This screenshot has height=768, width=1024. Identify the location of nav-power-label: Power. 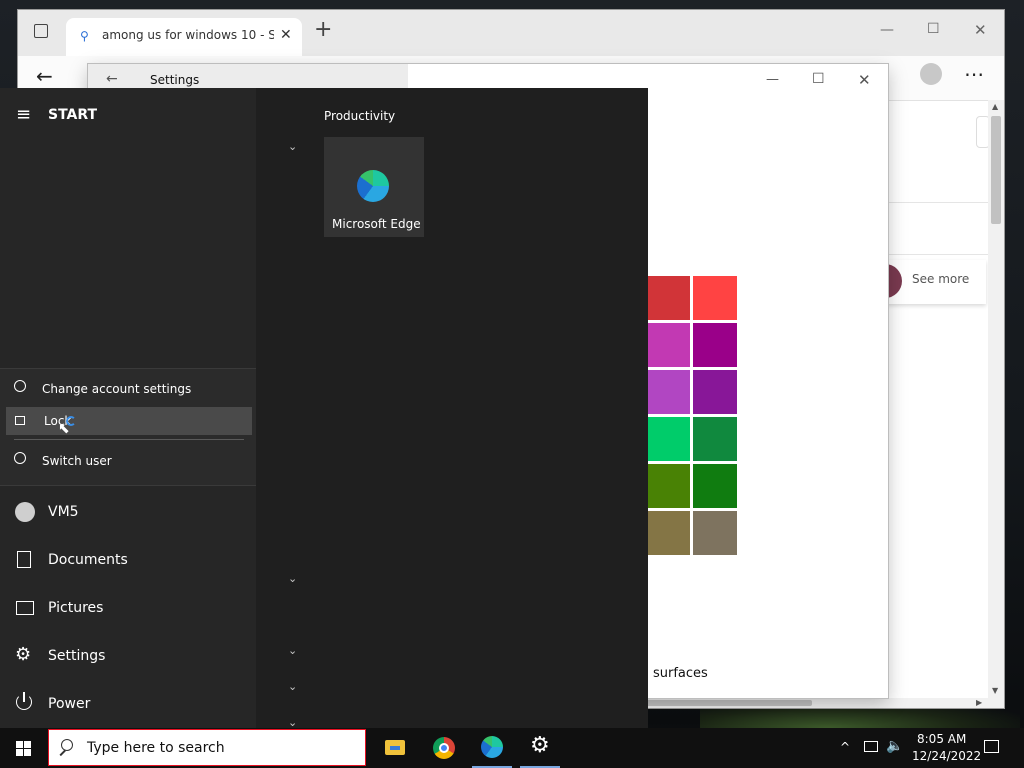
(69, 704).